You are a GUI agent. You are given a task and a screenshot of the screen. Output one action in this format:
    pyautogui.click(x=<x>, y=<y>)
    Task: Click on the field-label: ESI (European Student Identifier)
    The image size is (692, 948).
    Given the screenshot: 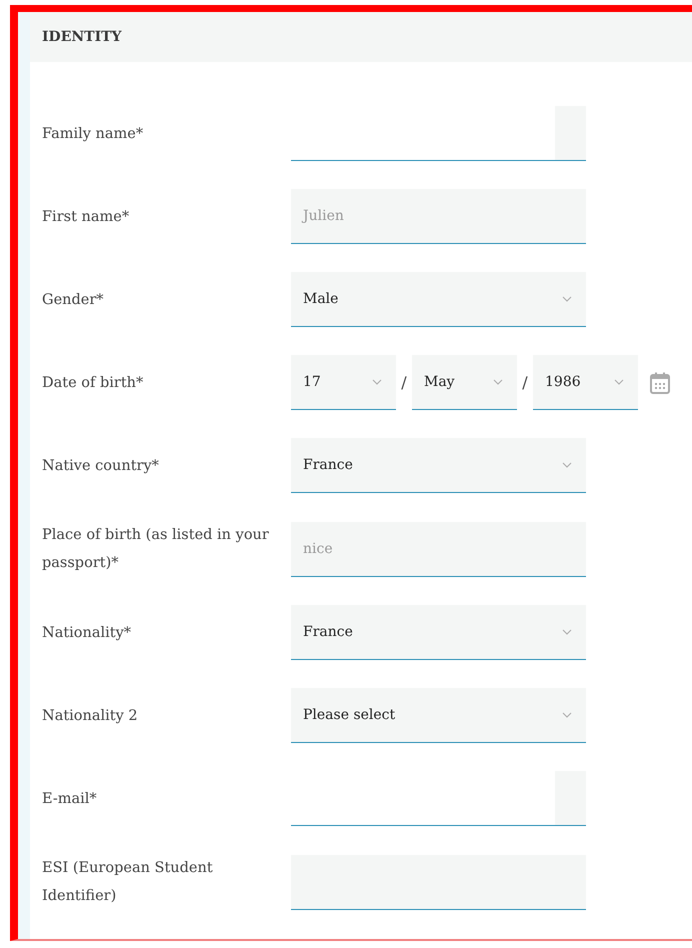 What is the action you would take?
    pyautogui.click(x=128, y=882)
    